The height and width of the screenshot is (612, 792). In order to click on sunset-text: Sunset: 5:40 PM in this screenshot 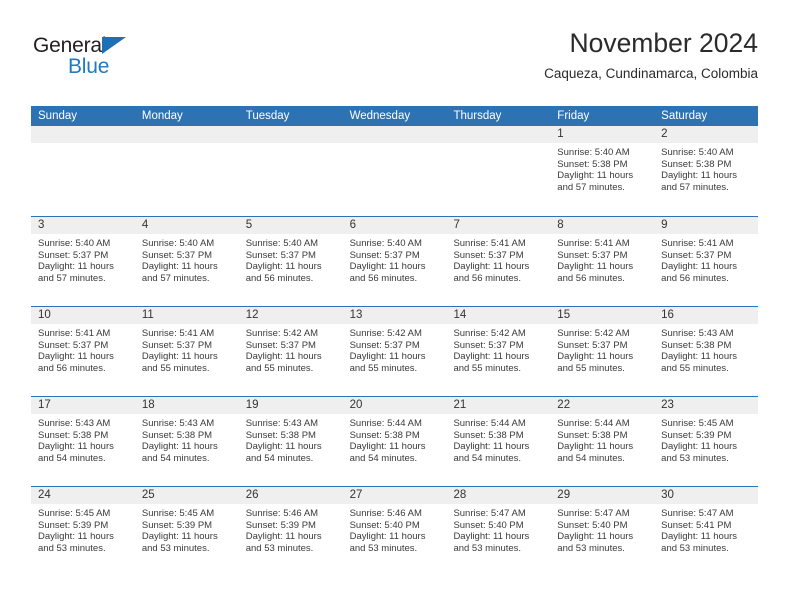, I will do `click(488, 525)`.